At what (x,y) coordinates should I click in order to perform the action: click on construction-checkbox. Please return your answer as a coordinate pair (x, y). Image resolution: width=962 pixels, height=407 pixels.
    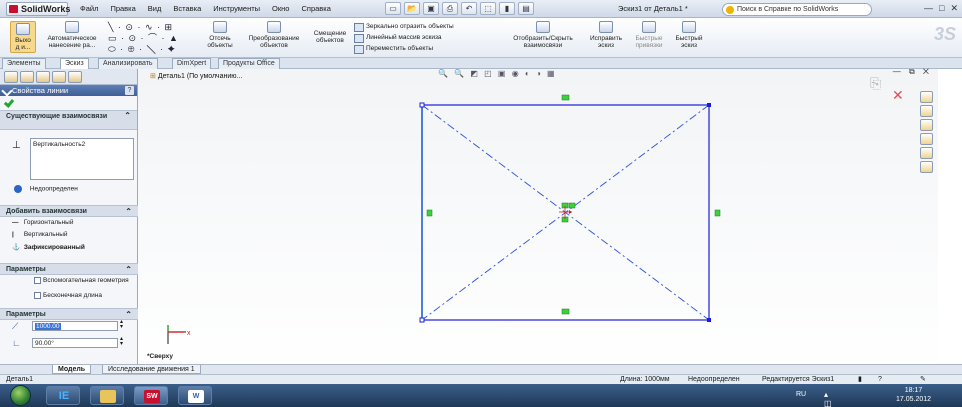
    Looking at the image, I should click on (37, 280).